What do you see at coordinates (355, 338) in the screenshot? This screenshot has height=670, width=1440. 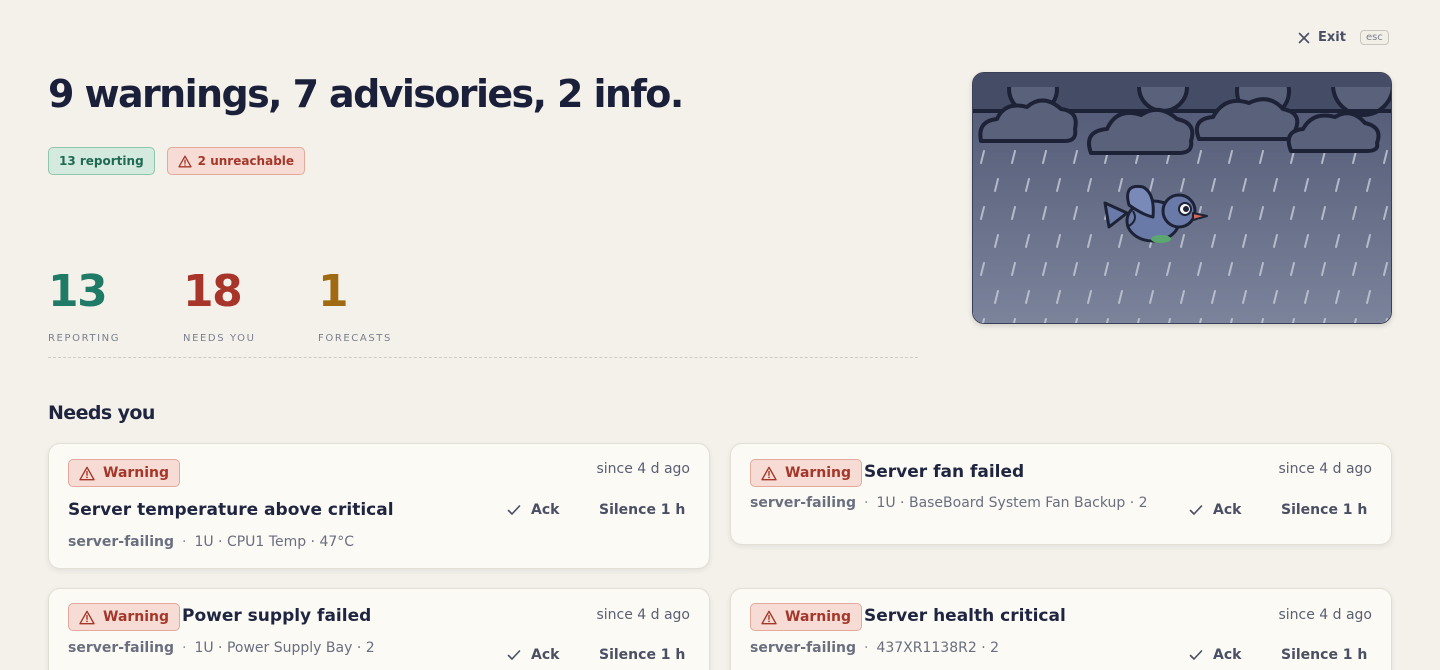 I see `stat-label: FORECASTS` at bounding box center [355, 338].